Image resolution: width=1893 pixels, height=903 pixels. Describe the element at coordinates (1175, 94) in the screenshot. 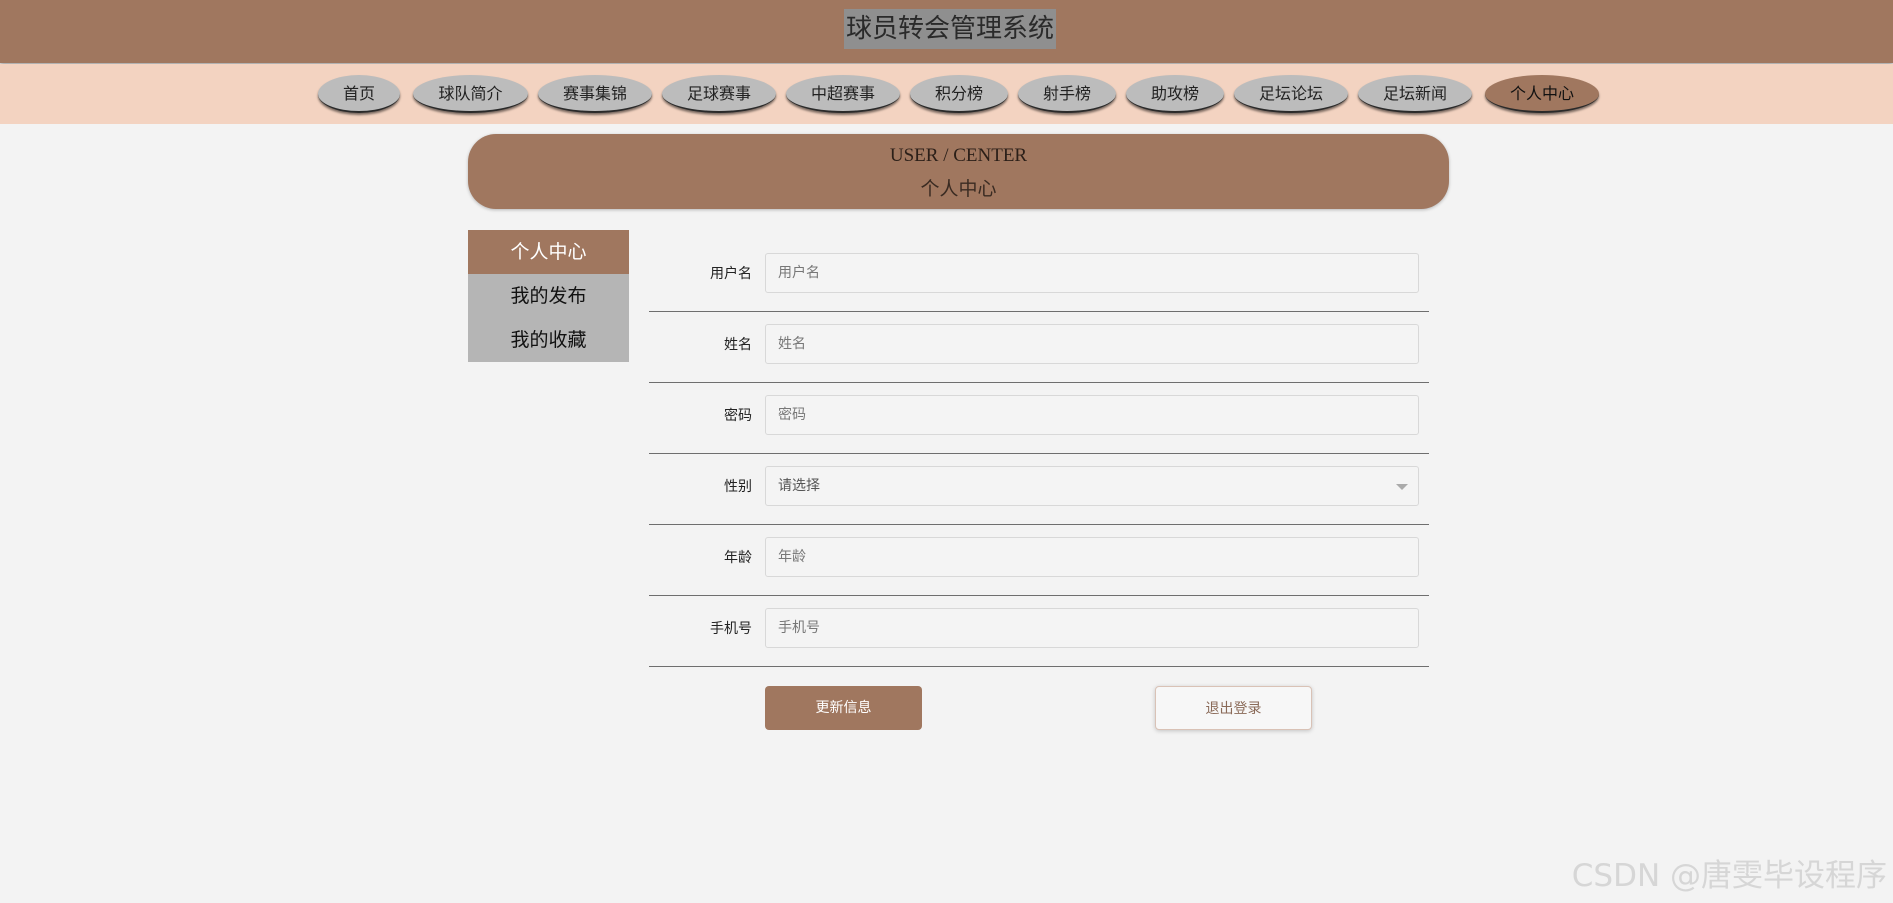

I see `nav-item-top-assists: 助攻榜` at that location.